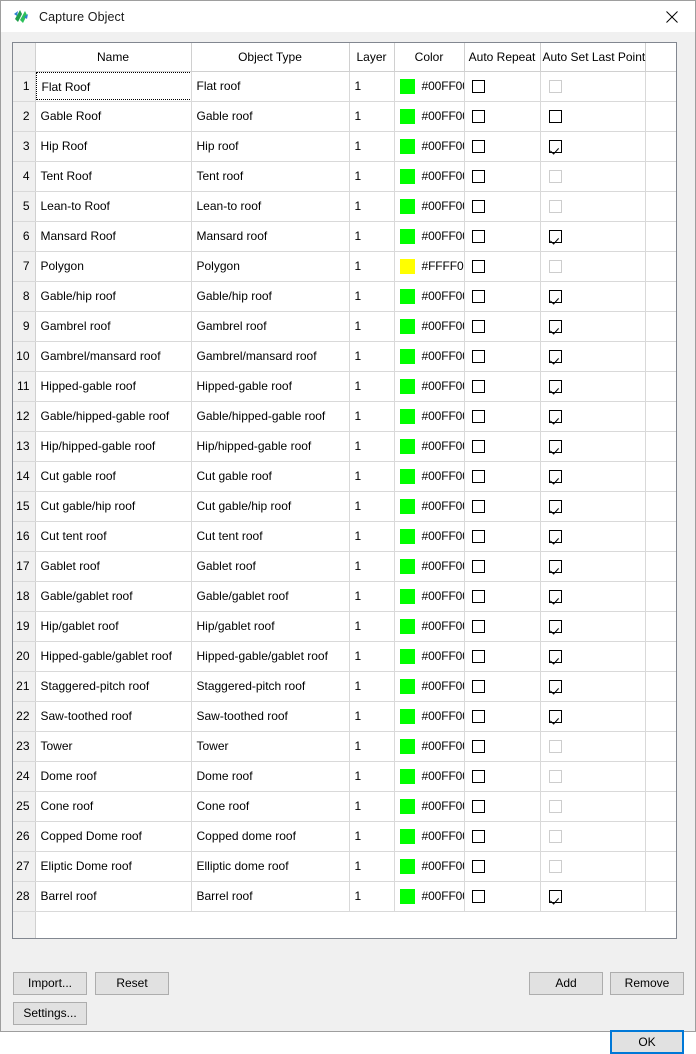 Image resolution: width=696 pixels, height=1054 pixels. I want to click on cell-color: #FFFF00, so click(429, 266).